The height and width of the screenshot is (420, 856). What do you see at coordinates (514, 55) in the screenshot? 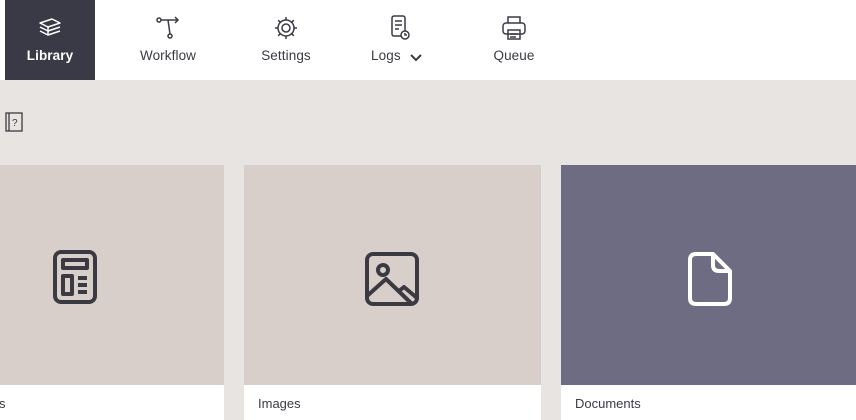
I see `nav-label: Queue` at bounding box center [514, 55].